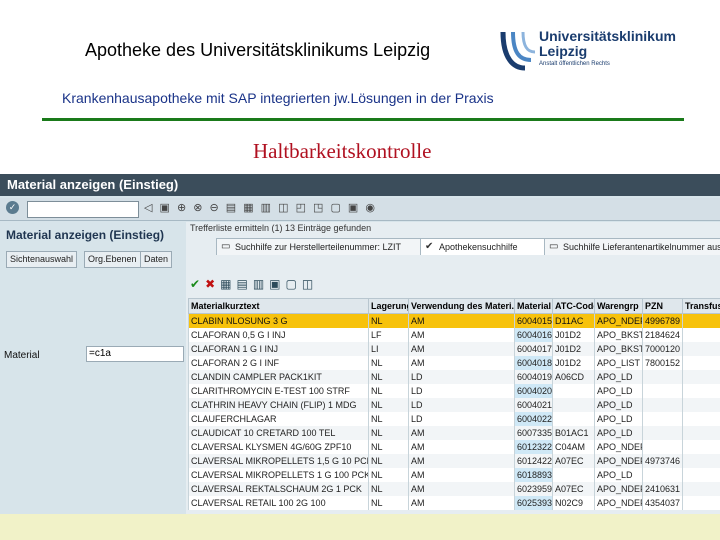 This screenshot has height=540, width=720. I want to click on column-header: PZN, so click(662, 306).